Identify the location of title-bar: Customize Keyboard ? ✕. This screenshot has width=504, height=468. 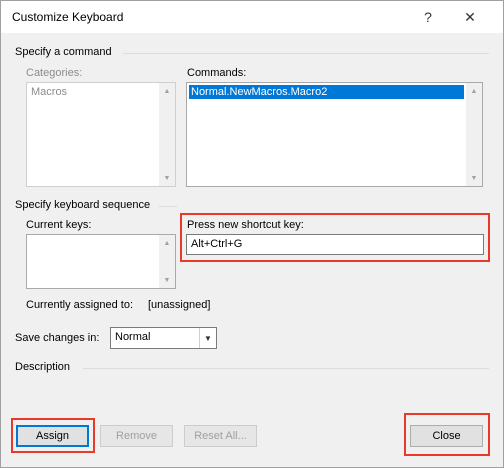
(252, 17).